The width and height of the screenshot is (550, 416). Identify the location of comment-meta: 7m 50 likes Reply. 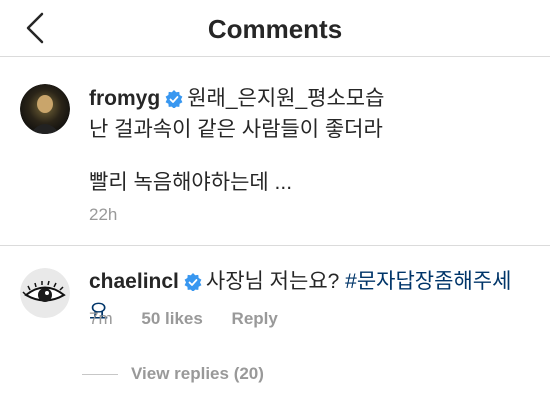
(195, 319).